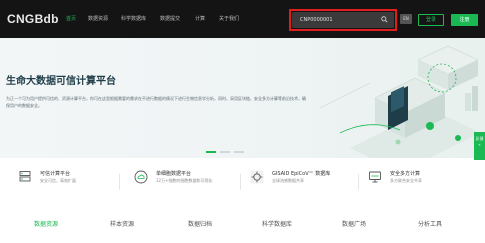 The height and width of the screenshot is (243, 485). What do you see at coordinates (133, 18) in the screenshot?
I see `nav-item-scientific-databases: 科学数据库` at bounding box center [133, 18].